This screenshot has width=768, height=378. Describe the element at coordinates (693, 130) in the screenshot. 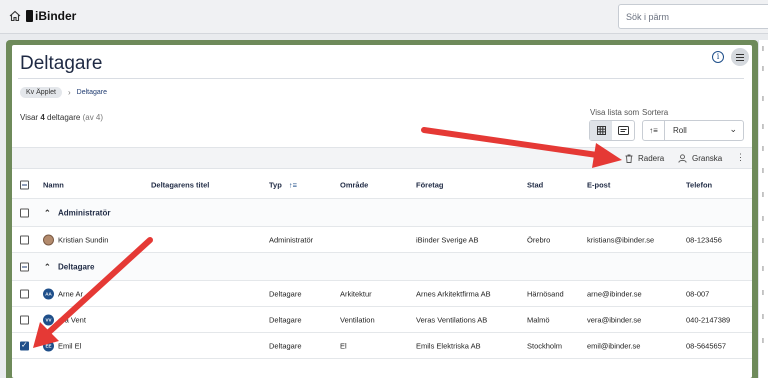

I see `sort-select: ↑≡ Roll ⌄` at that location.